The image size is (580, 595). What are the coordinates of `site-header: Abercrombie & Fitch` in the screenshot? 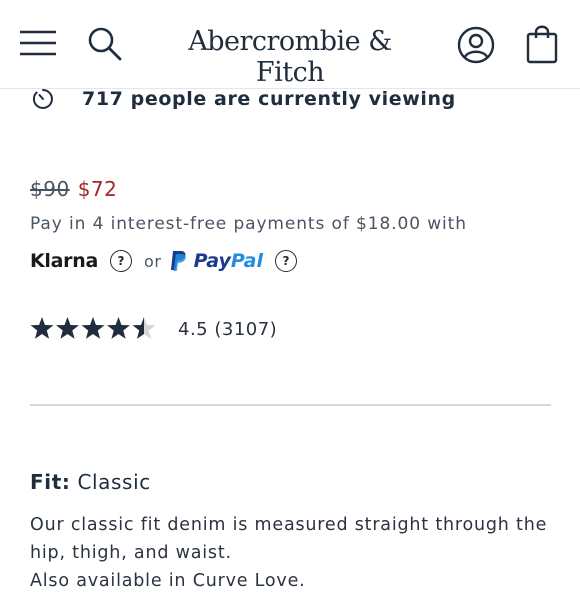 It's located at (290, 44).